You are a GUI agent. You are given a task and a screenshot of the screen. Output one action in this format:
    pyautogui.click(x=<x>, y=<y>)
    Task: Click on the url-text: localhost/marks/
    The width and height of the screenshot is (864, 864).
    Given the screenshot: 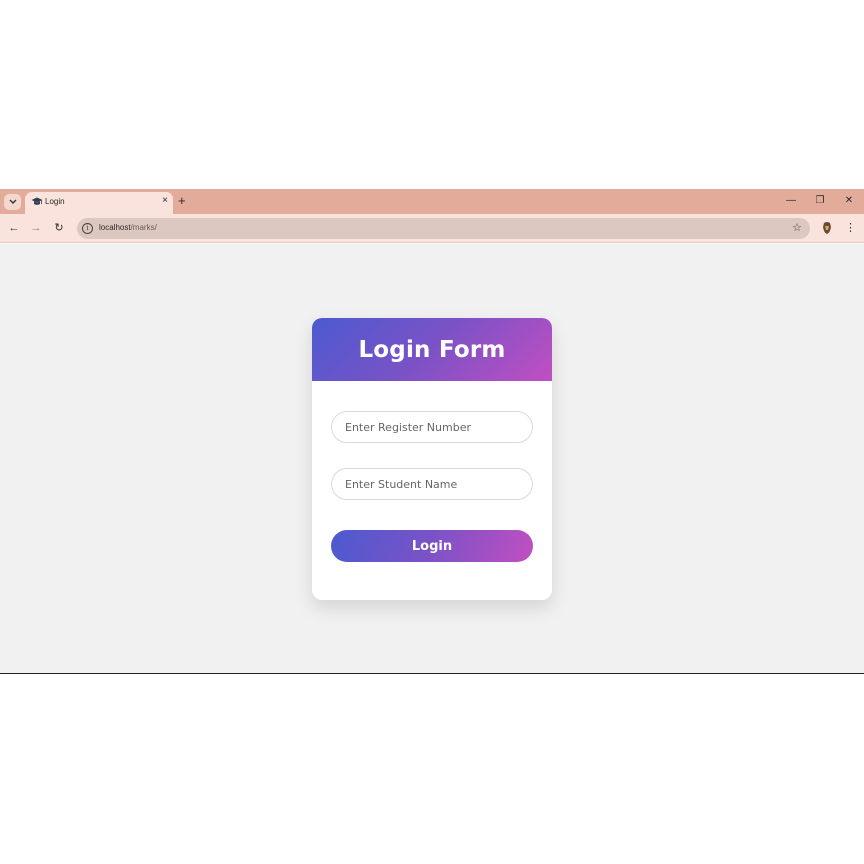 What is the action you would take?
    pyautogui.click(x=128, y=227)
    